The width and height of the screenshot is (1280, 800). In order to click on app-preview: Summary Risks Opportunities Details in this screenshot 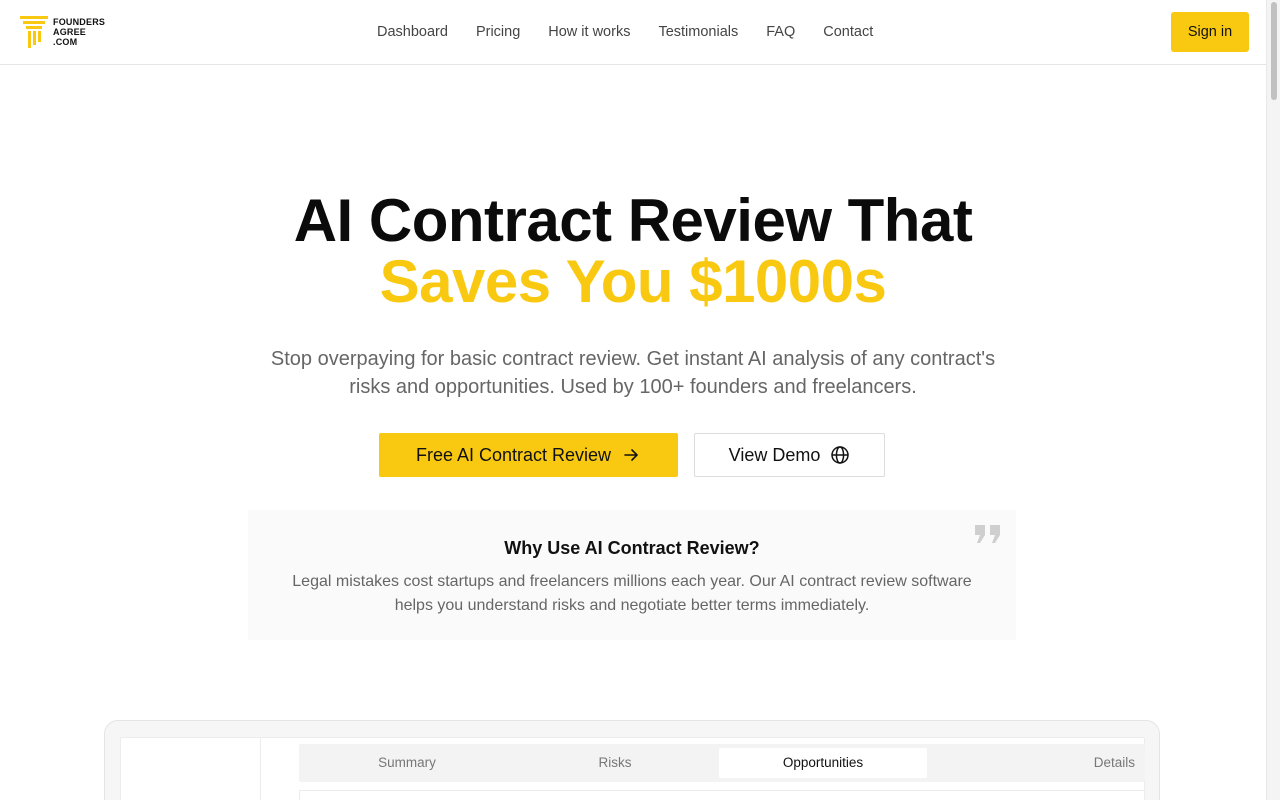, I will do `click(632, 760)`.